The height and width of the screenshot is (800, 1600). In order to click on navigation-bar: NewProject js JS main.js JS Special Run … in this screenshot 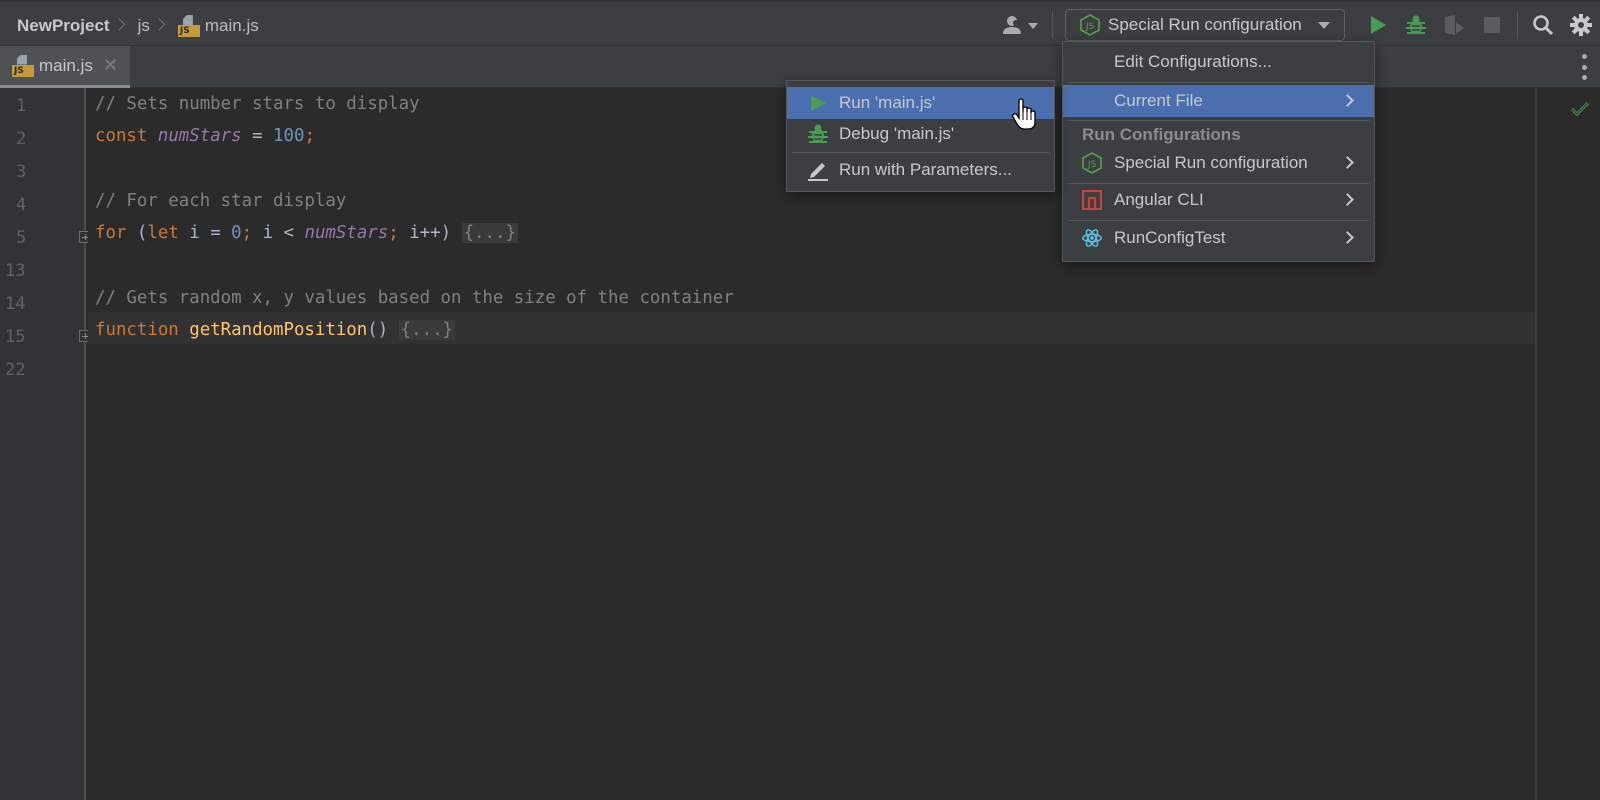, I will do `click(800, 23)`.